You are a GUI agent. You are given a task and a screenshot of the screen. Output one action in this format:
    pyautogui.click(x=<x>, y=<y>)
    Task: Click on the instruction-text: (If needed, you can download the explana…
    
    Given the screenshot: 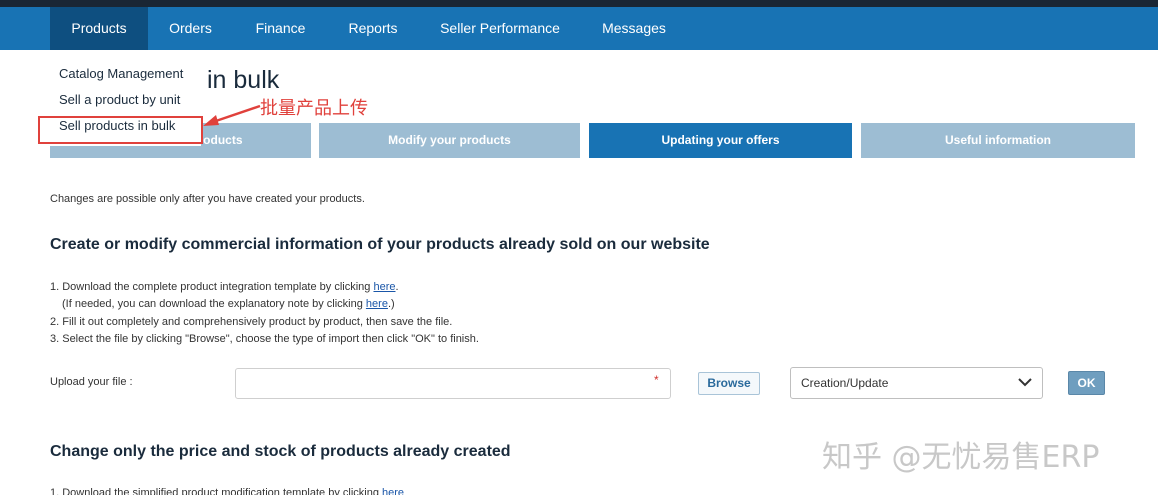 What is the action you would take?
    pyautogui.click(x=214, y=304)
    